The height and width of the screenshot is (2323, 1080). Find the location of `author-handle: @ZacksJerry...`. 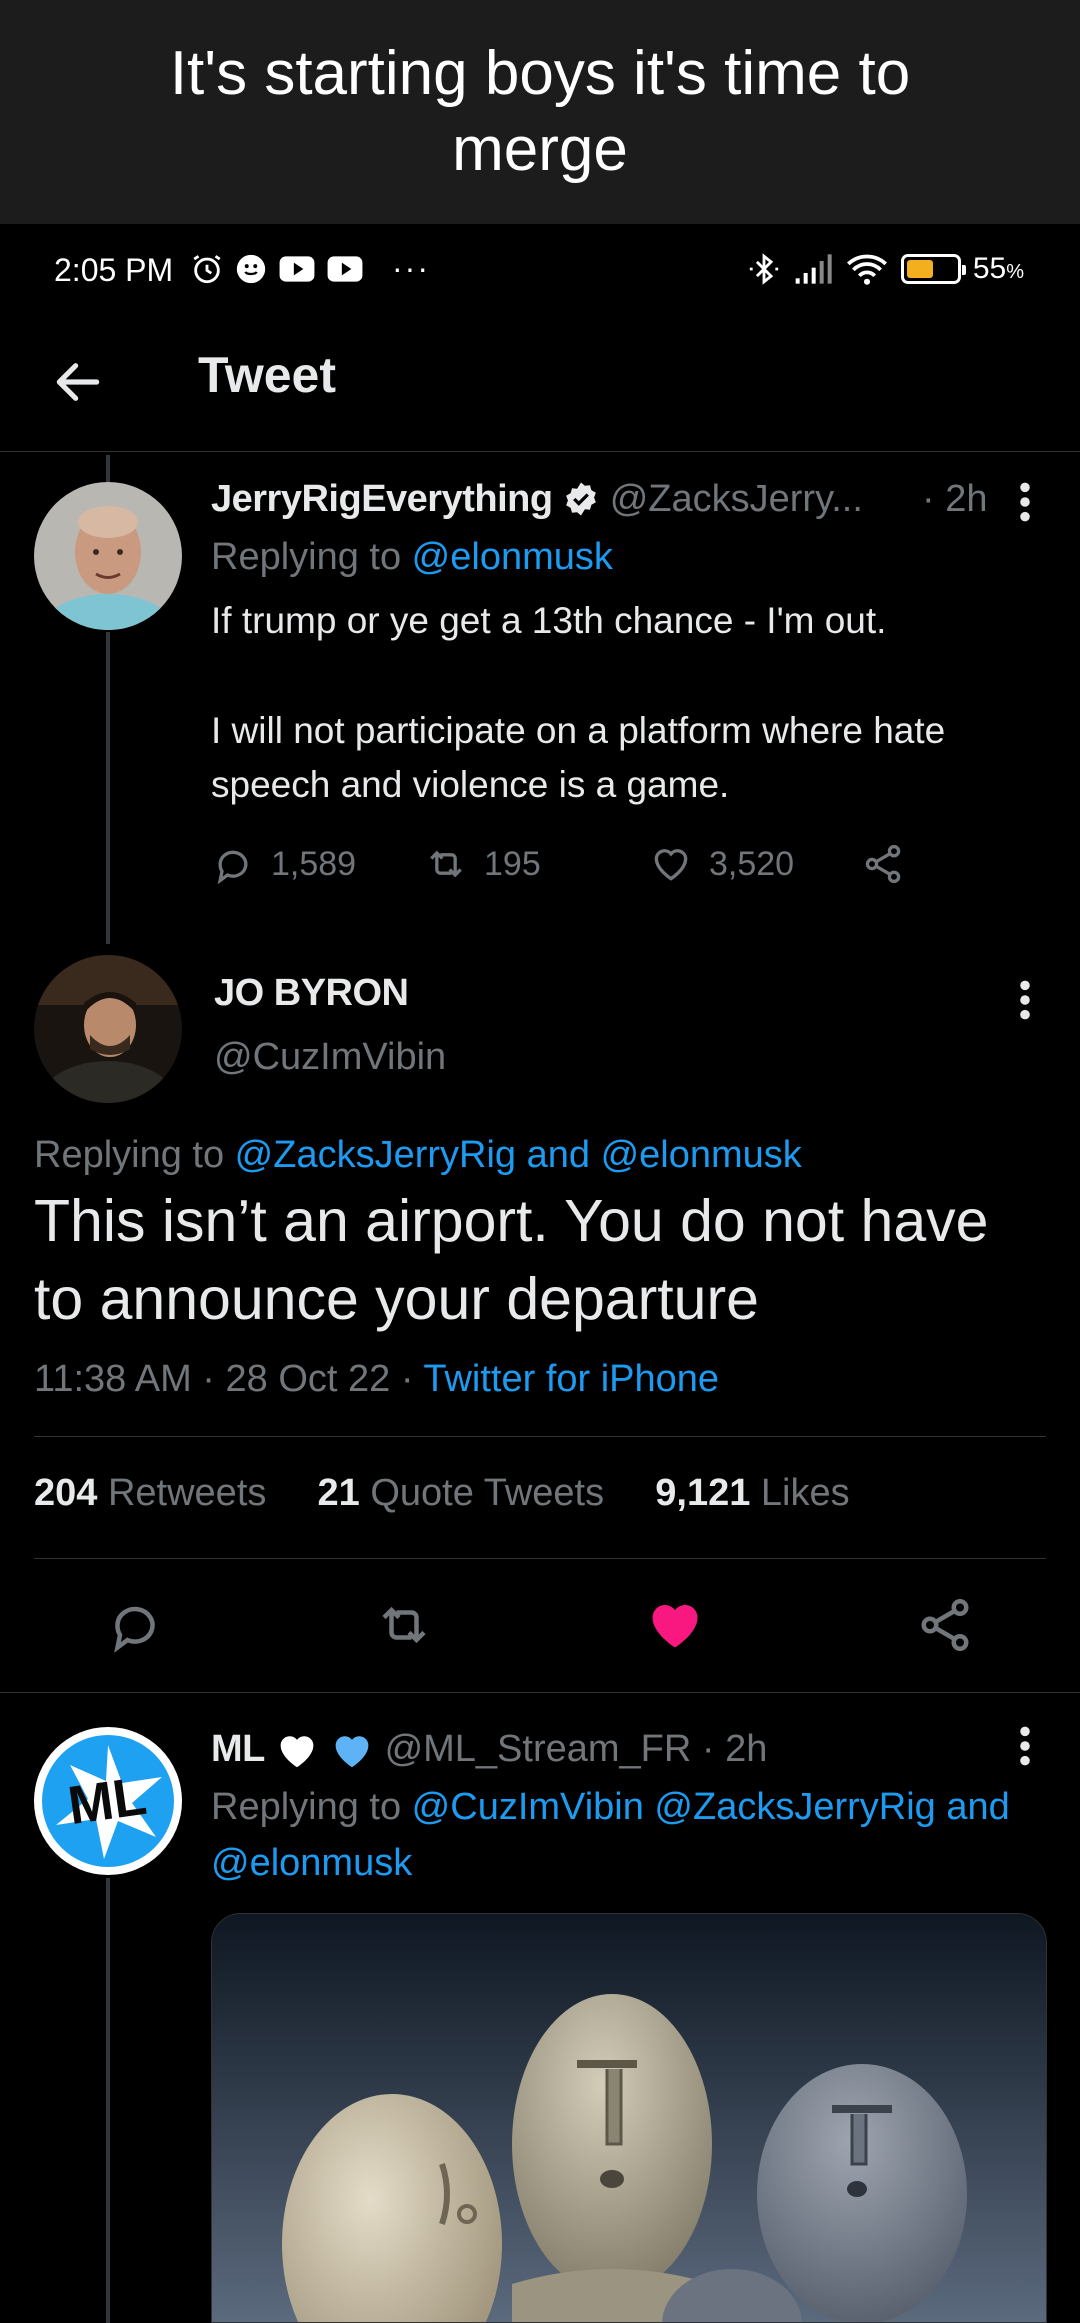

author-handle: @ZacksJerry... is located at coordinates (736, 499).